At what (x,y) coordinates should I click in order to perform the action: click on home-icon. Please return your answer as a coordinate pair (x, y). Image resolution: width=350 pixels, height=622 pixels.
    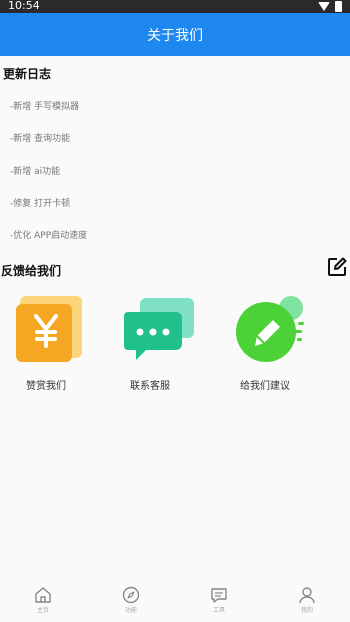
    Looking at the image, I should click on (43, 595).